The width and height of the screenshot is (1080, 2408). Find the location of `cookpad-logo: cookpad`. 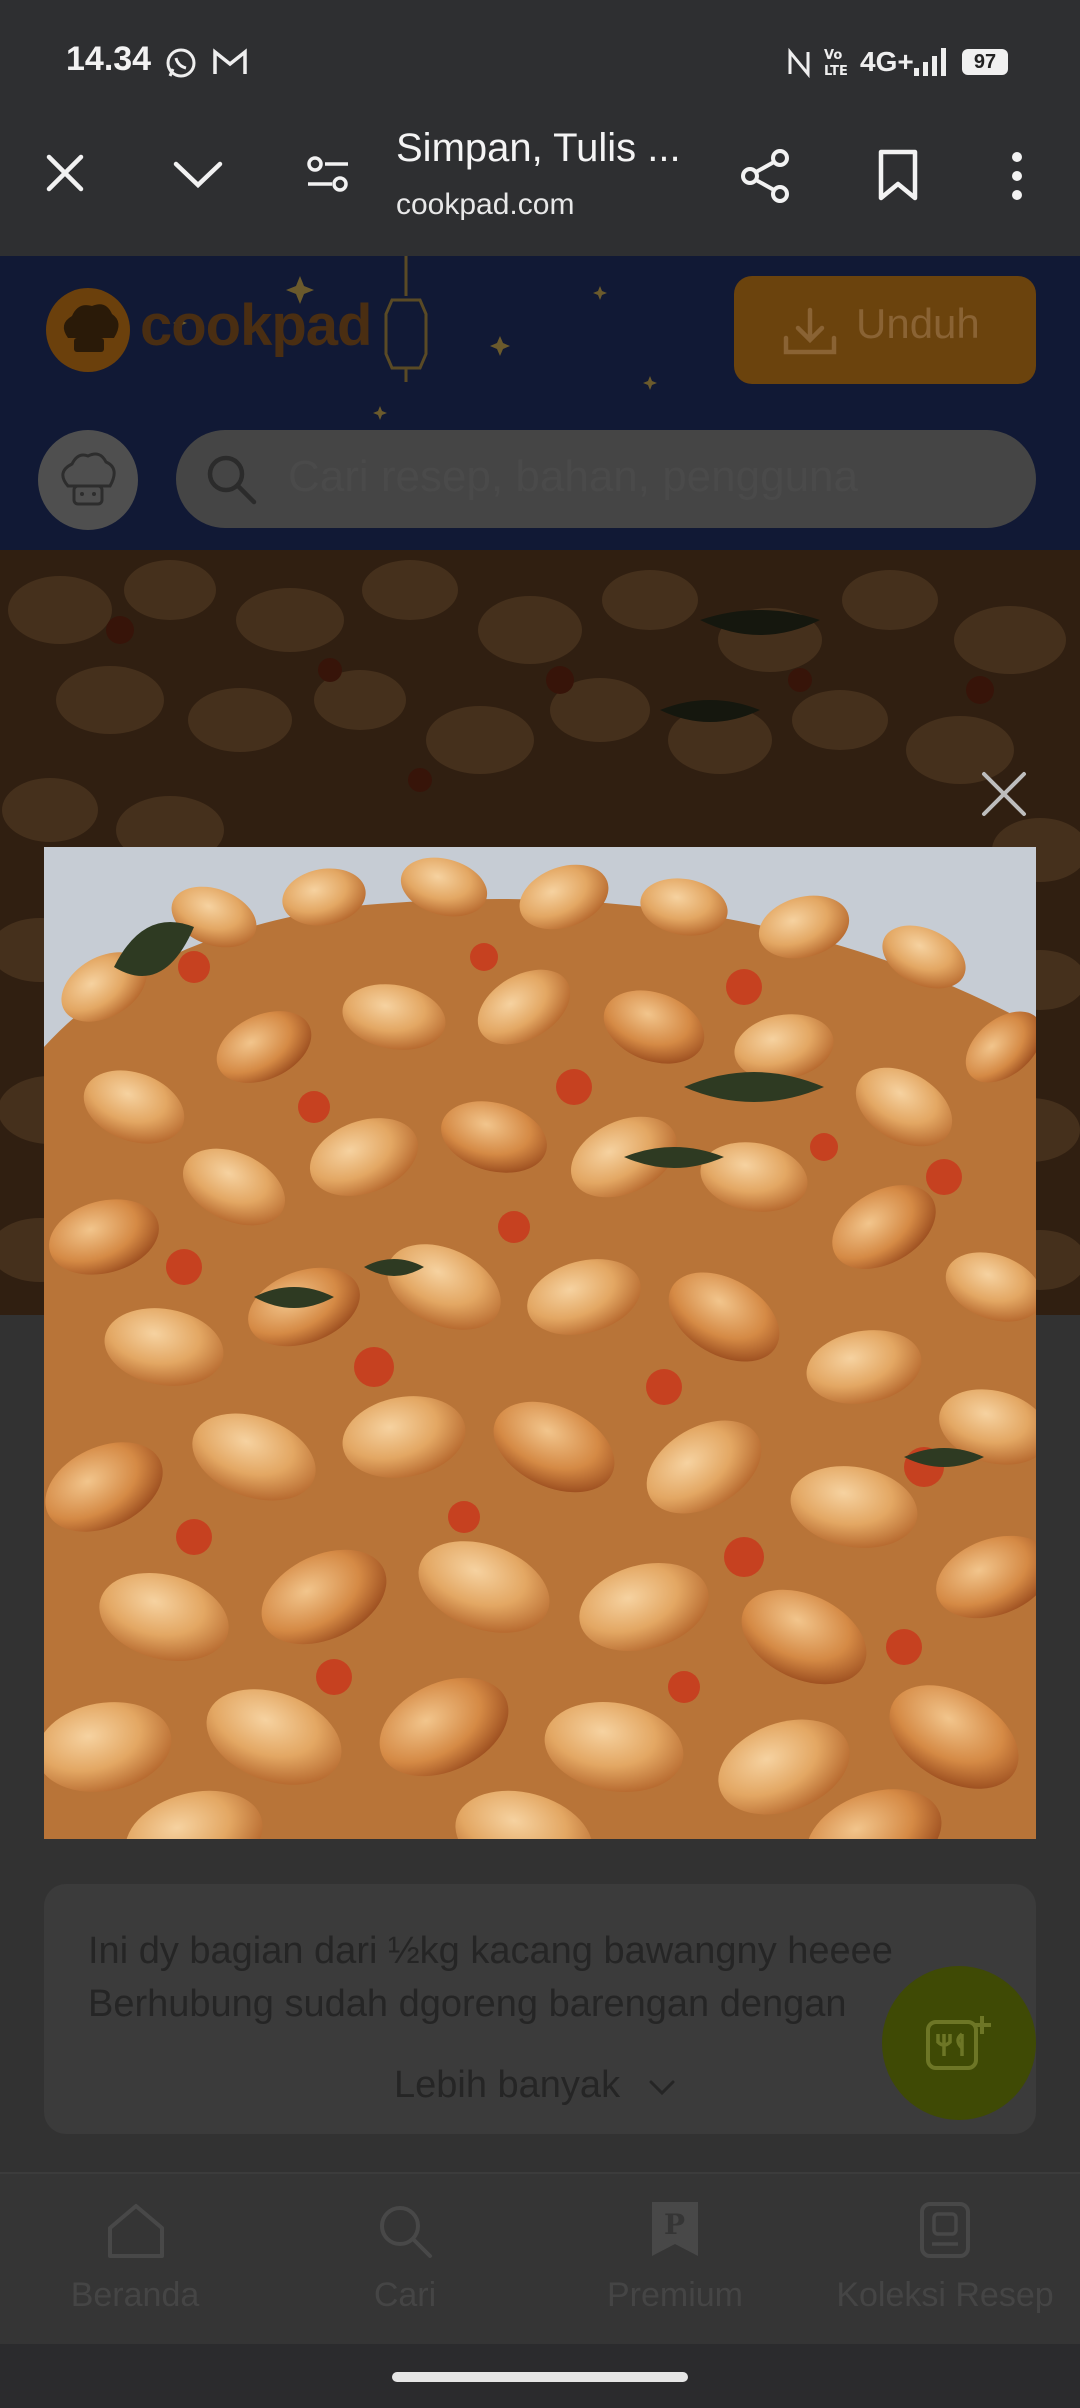

cookpad-logo: cookpad is located at coordinates (256, 325).